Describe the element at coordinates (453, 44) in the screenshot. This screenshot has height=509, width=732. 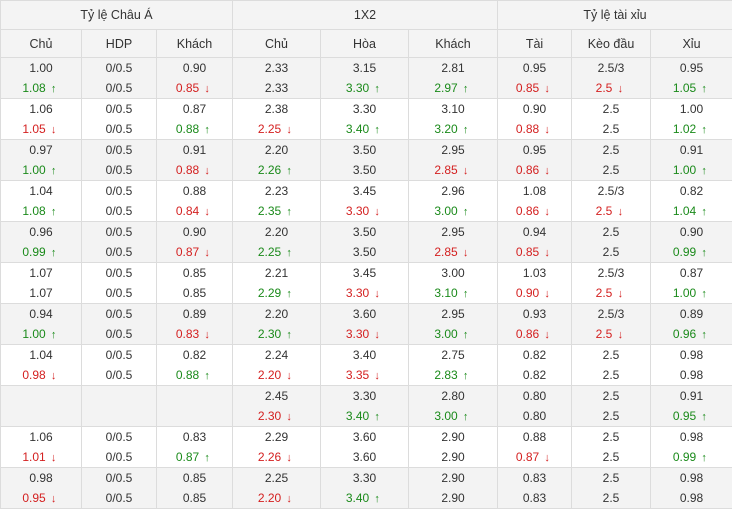
I see `col-header-away: Khách` at that location.